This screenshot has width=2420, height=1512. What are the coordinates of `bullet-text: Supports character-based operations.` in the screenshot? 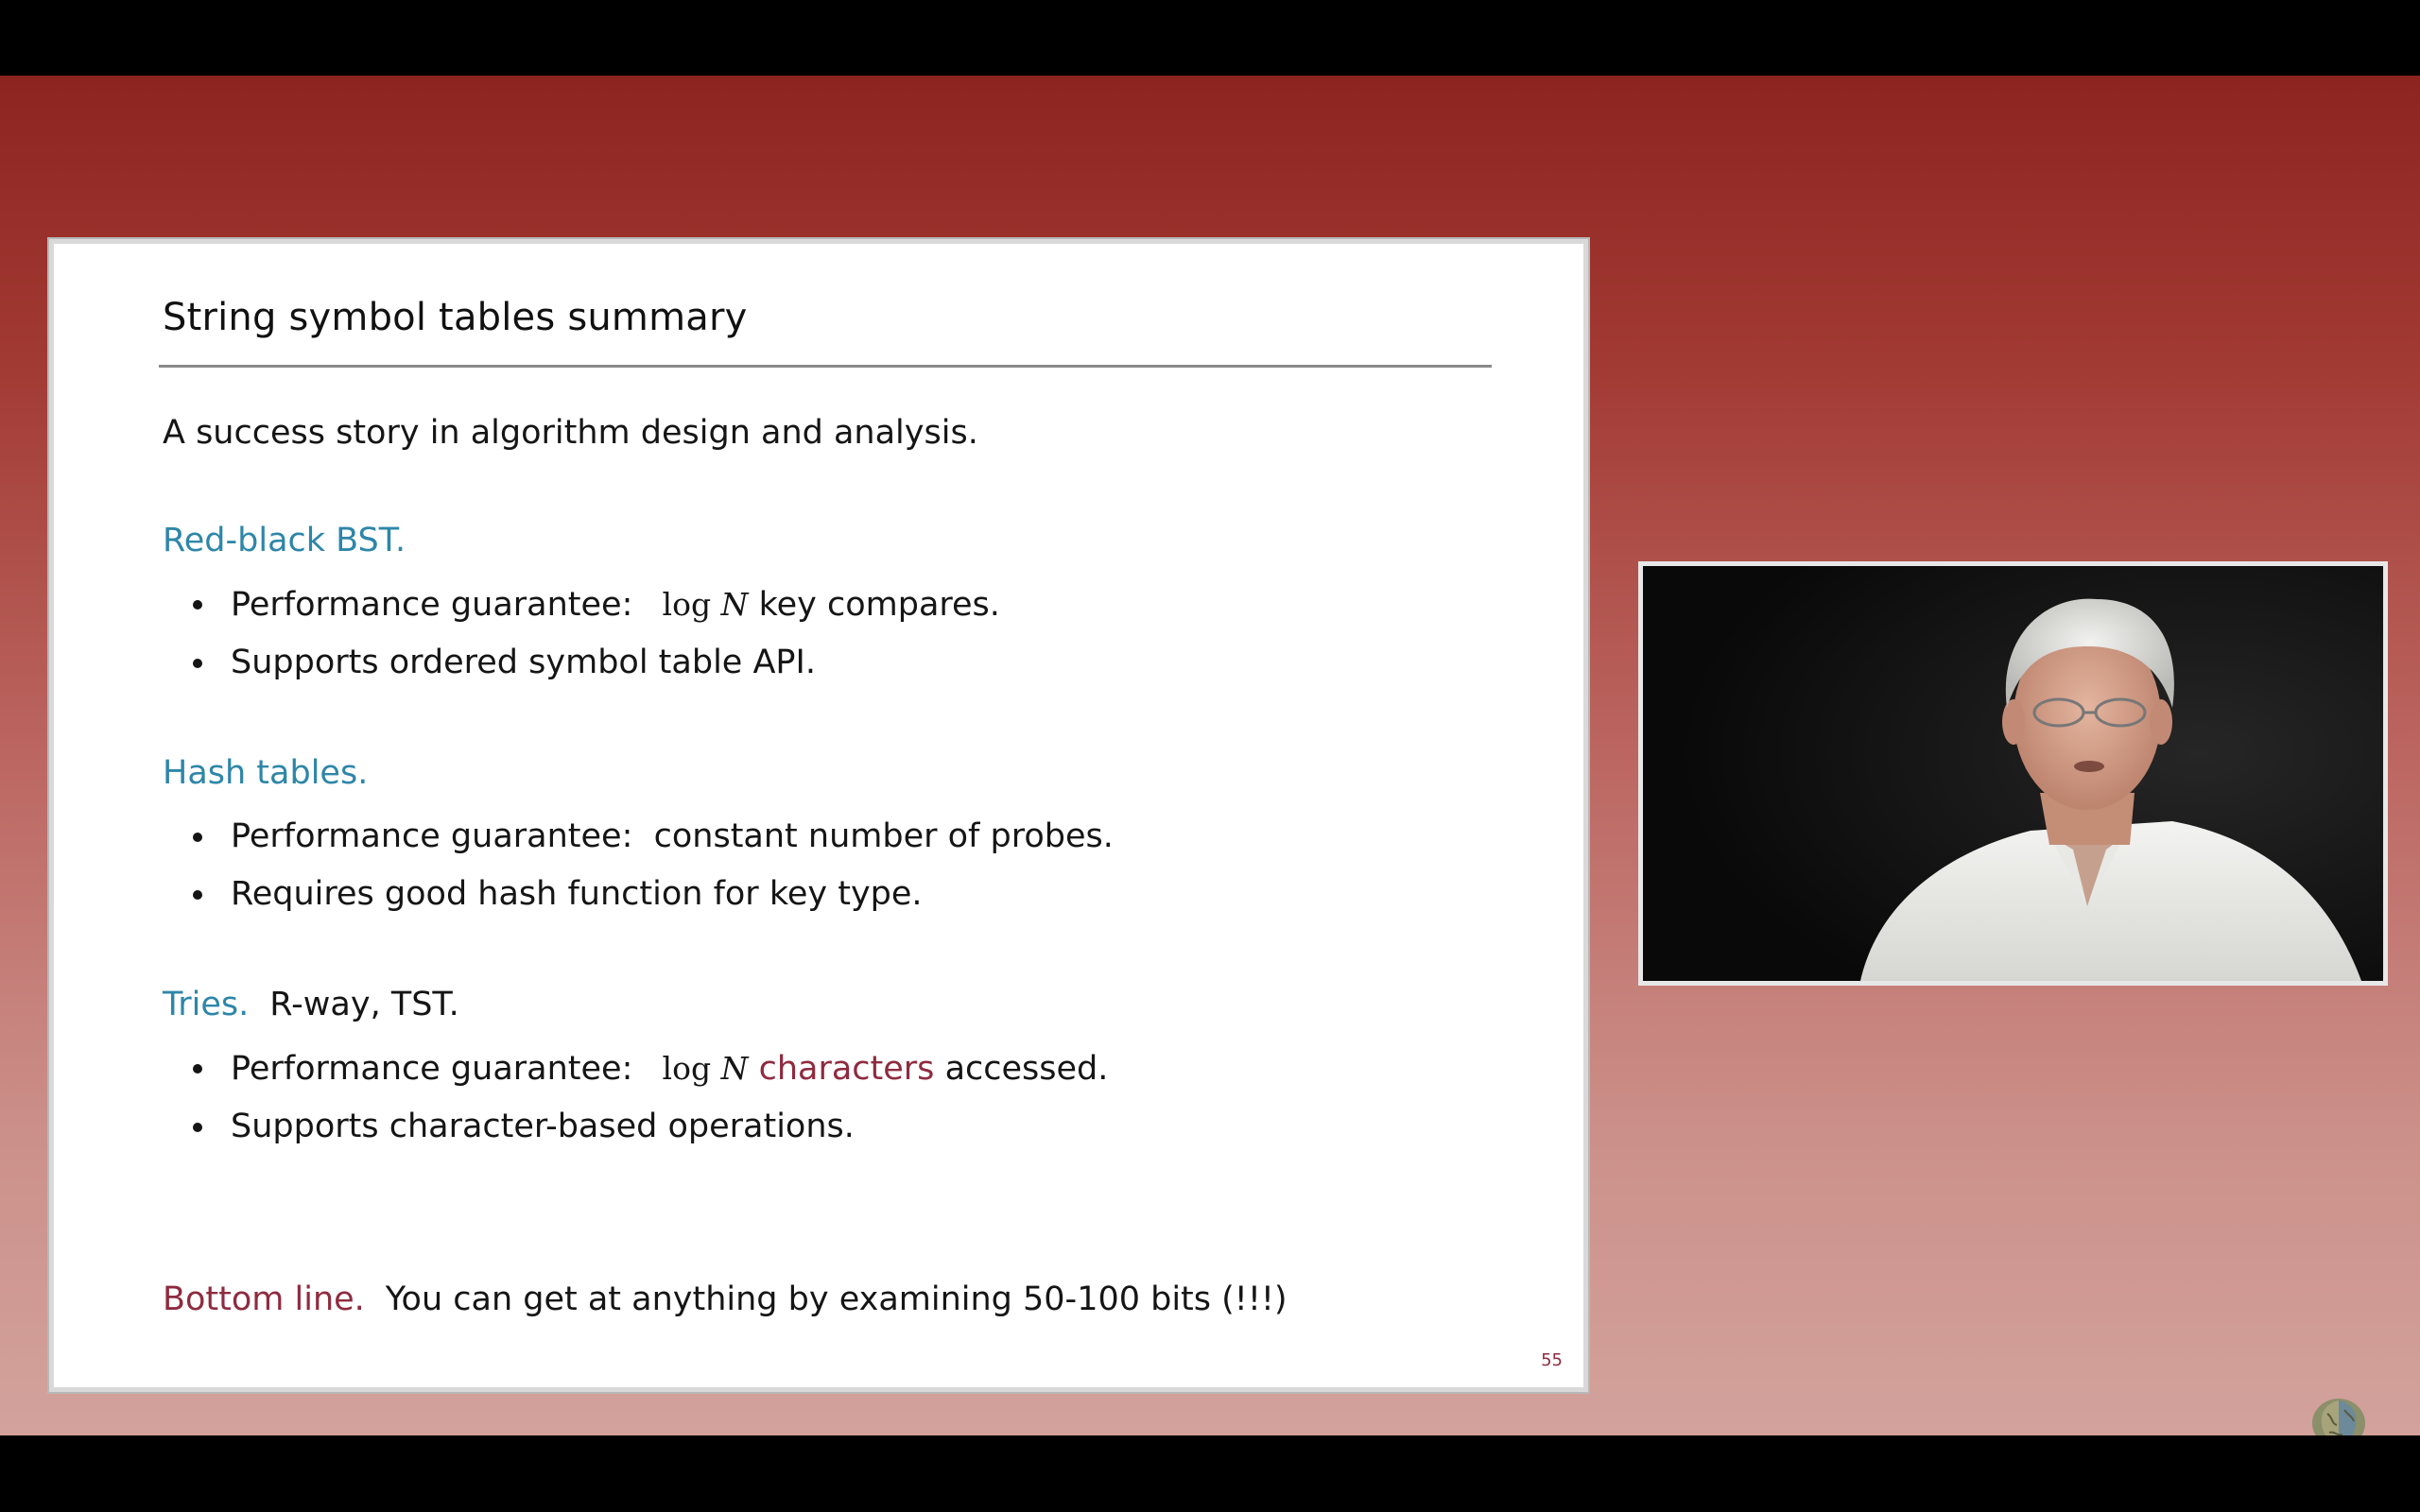 It's located at (543, 1126).